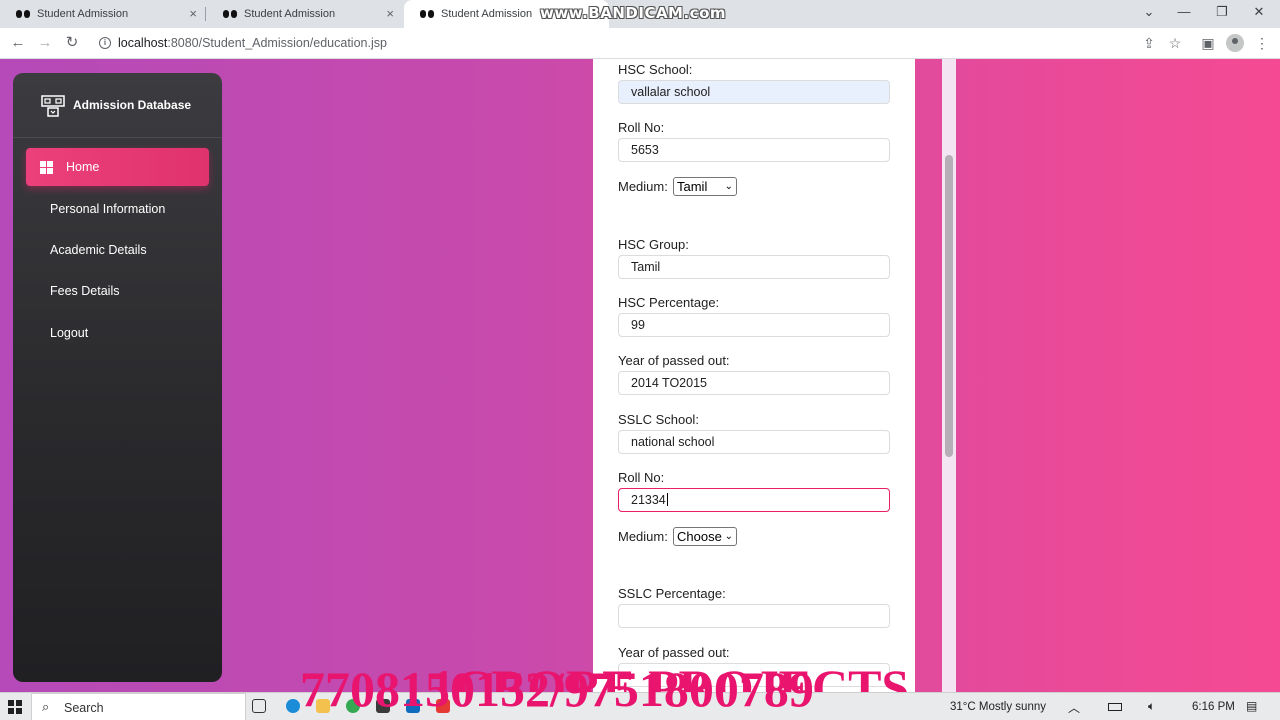 This screenshot has height=720, width=1280. I want to click on hsc-group-label: HSC Group:, so click(653, 244).